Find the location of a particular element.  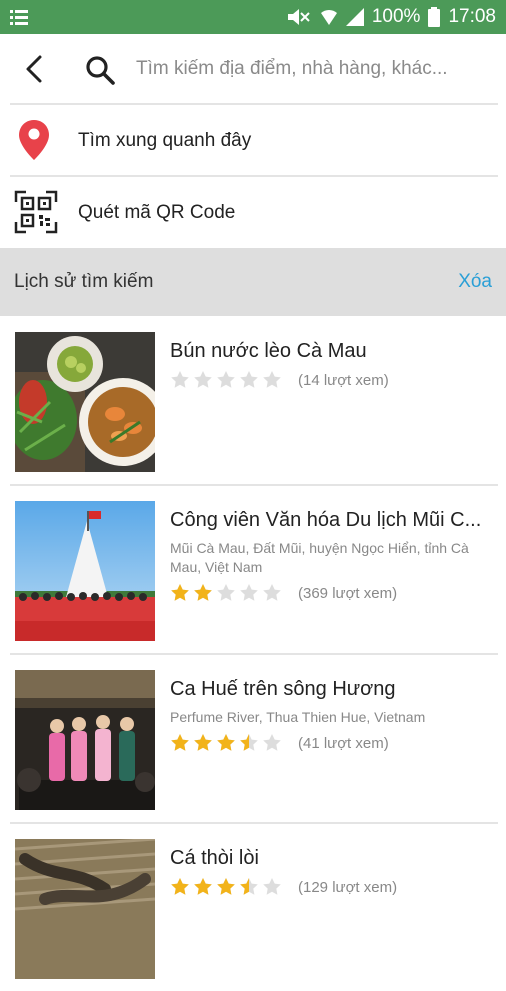

battery-icon is located at coordinates (434, 17).